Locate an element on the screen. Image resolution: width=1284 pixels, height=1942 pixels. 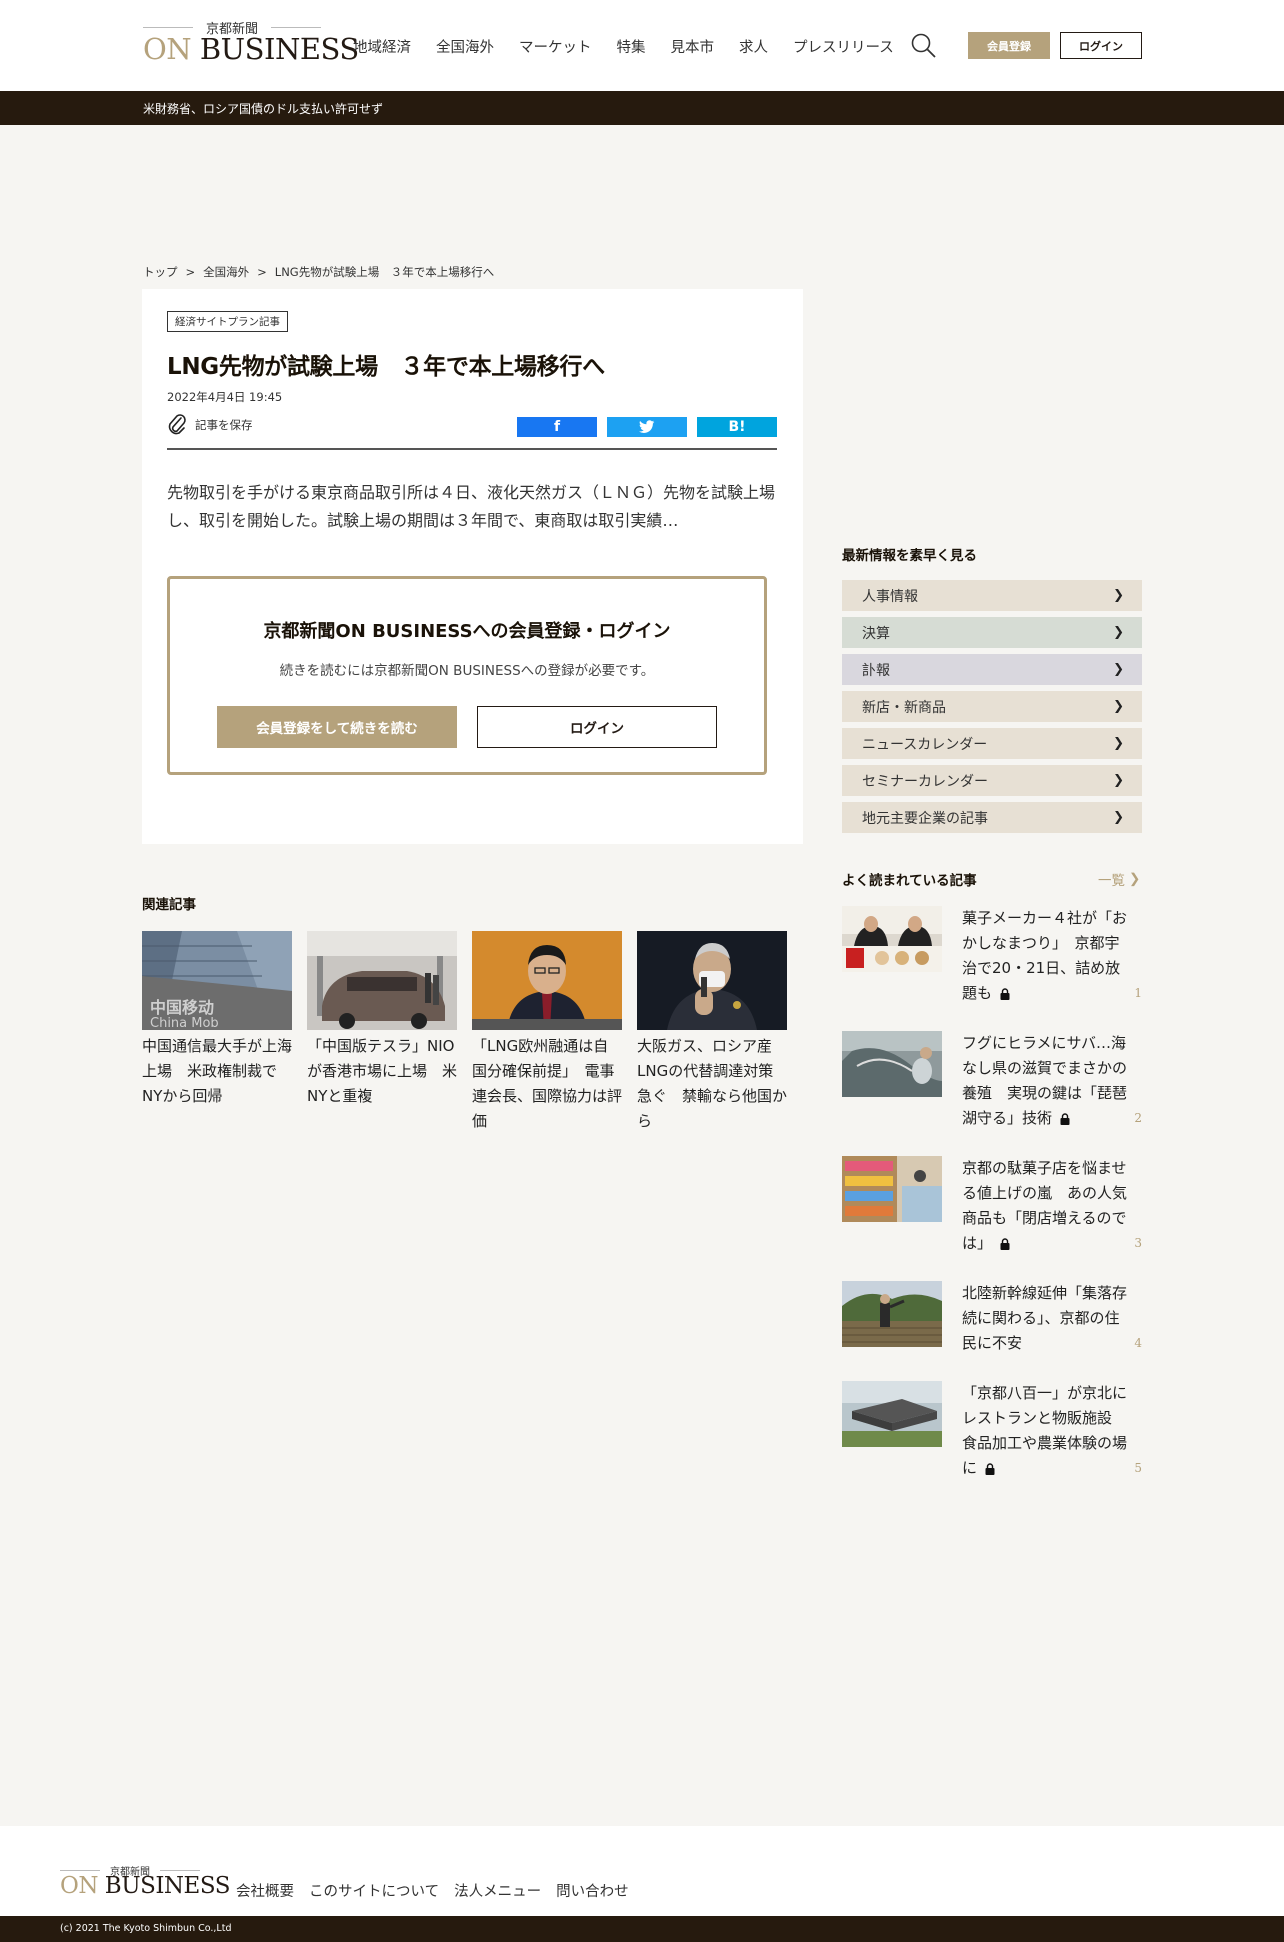
paperclip-icon is located at coordinates (177, 424).